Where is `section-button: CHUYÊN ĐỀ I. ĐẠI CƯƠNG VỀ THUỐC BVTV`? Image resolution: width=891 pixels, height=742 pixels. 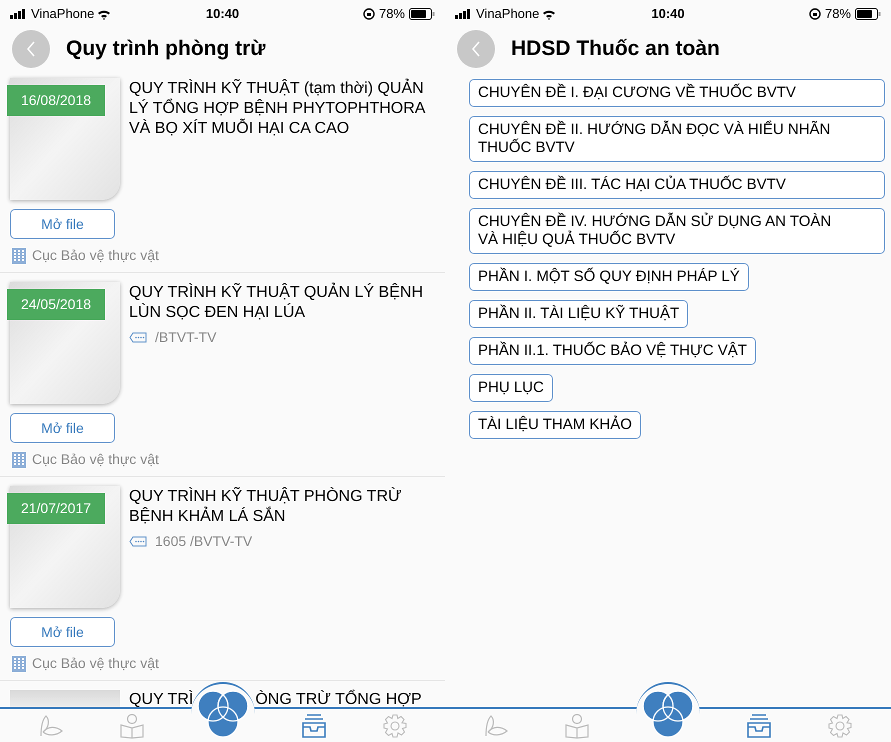 section-button: CHUYÊN ĐỀ I. ĐẠI CƯƠNG VỀ THUỐC BVTV is located at coordinates (677, 93).